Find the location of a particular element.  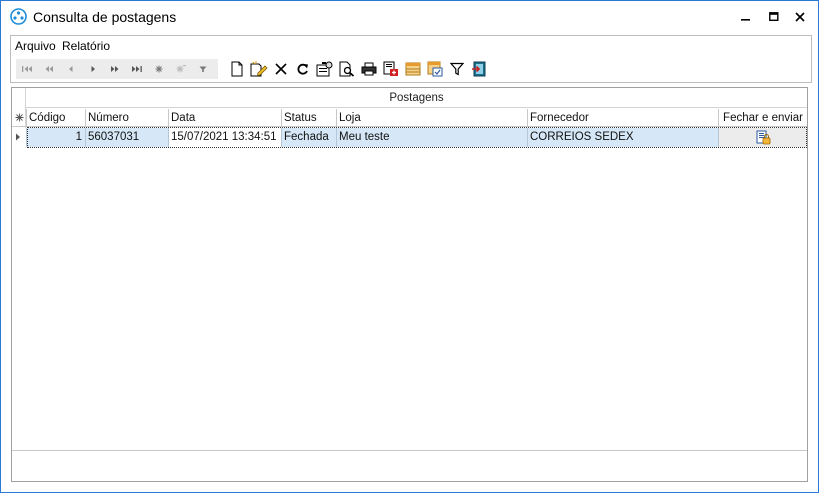

menu-relatorio: Relatório is located at coordinates (86, 46).